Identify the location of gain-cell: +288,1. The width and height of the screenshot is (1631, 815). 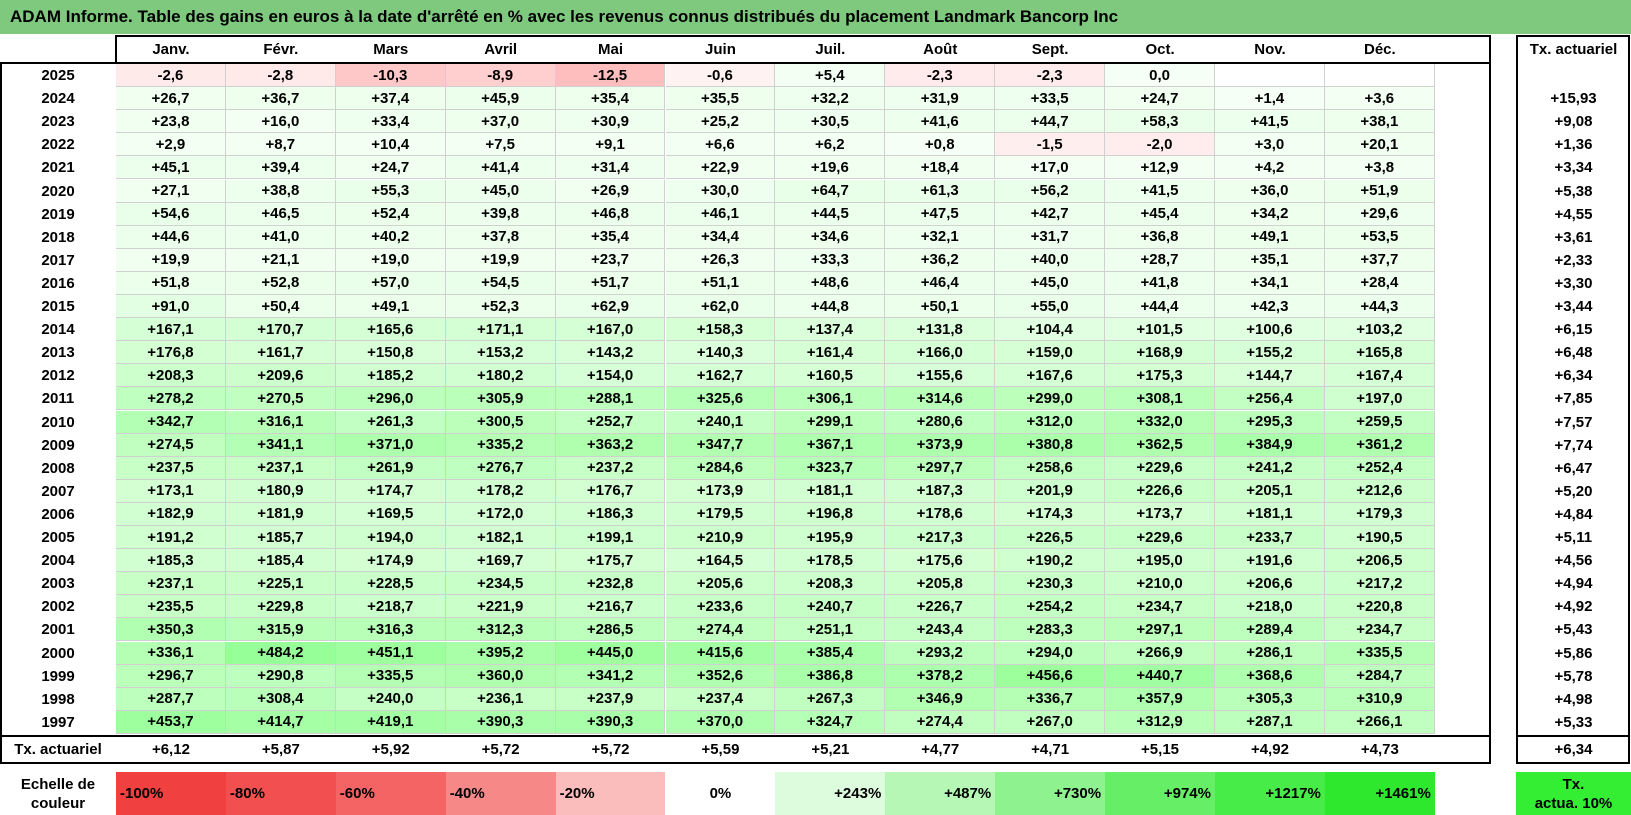
(610, 399).